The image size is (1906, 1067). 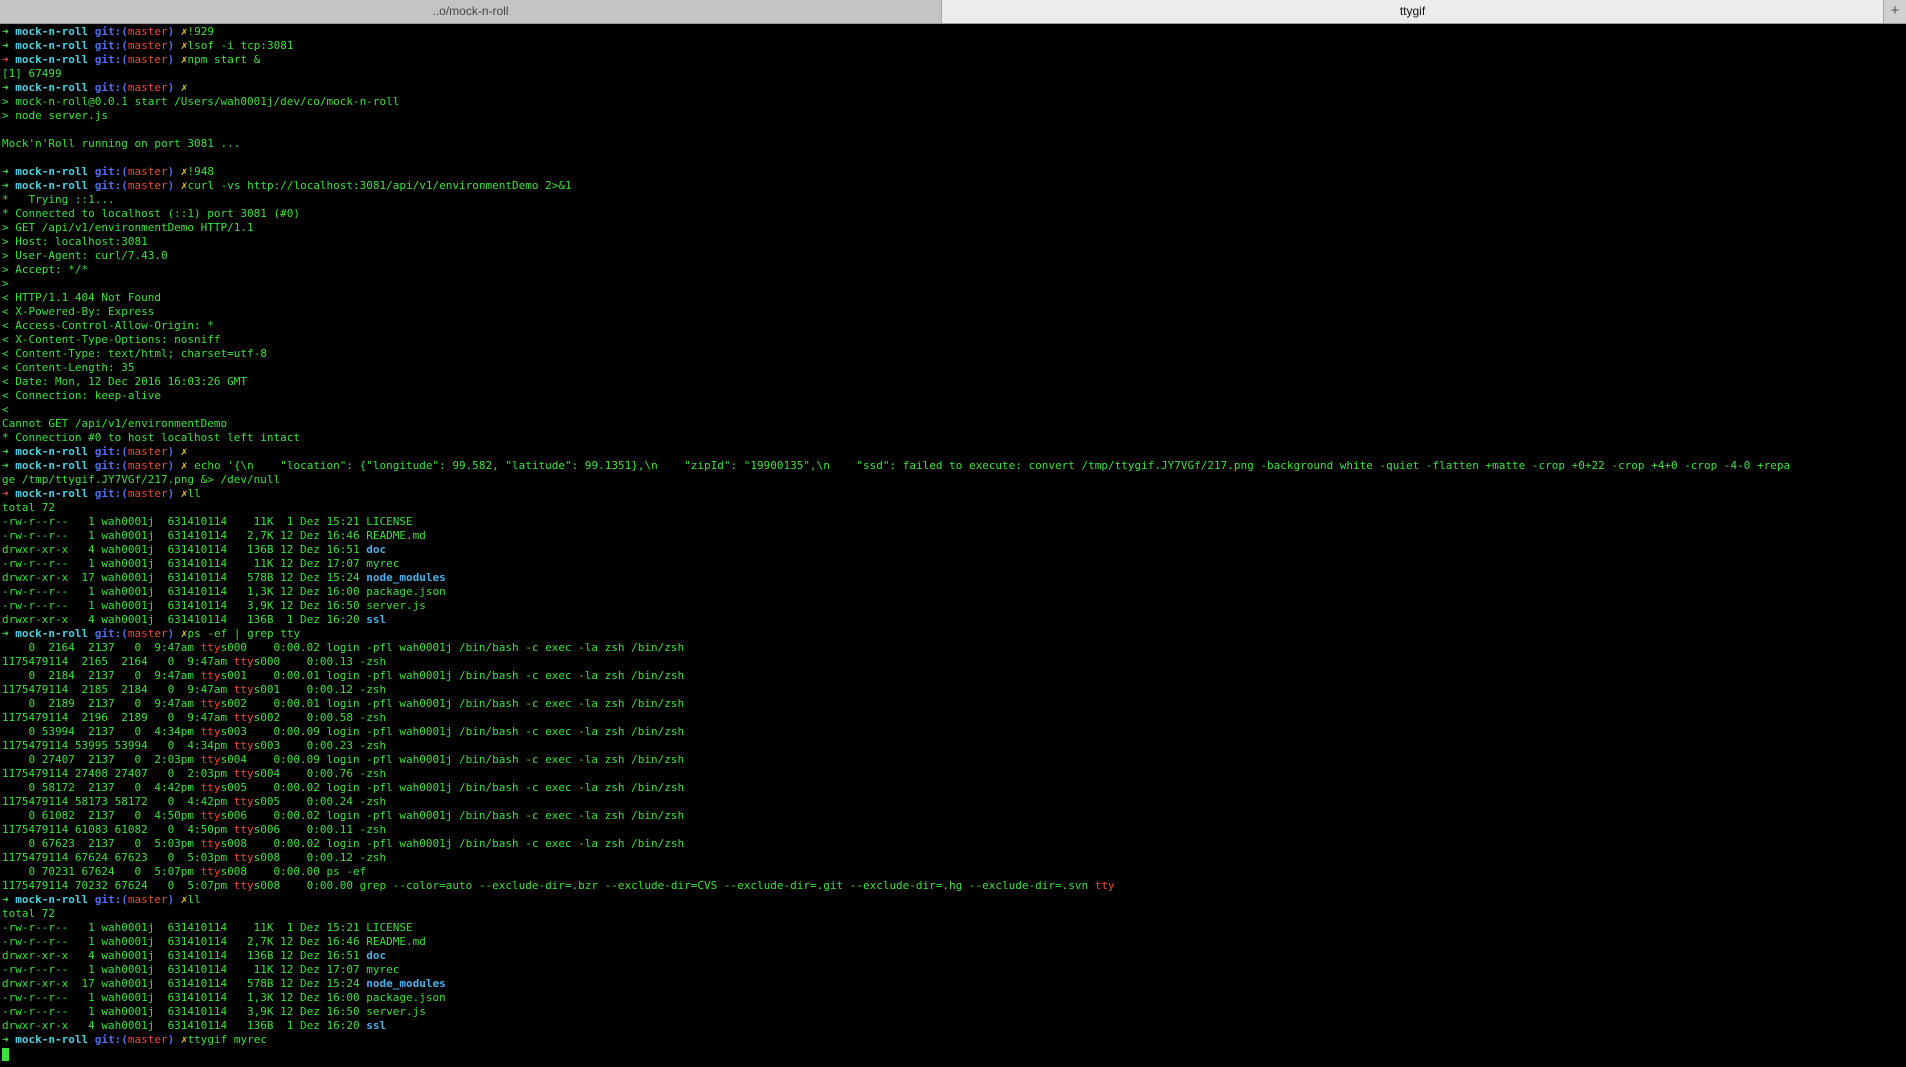 What do you see at coordinates (954, 74) in the screenshot?
I see `output-line: [1] 67499` at bounding box center [954, 74].